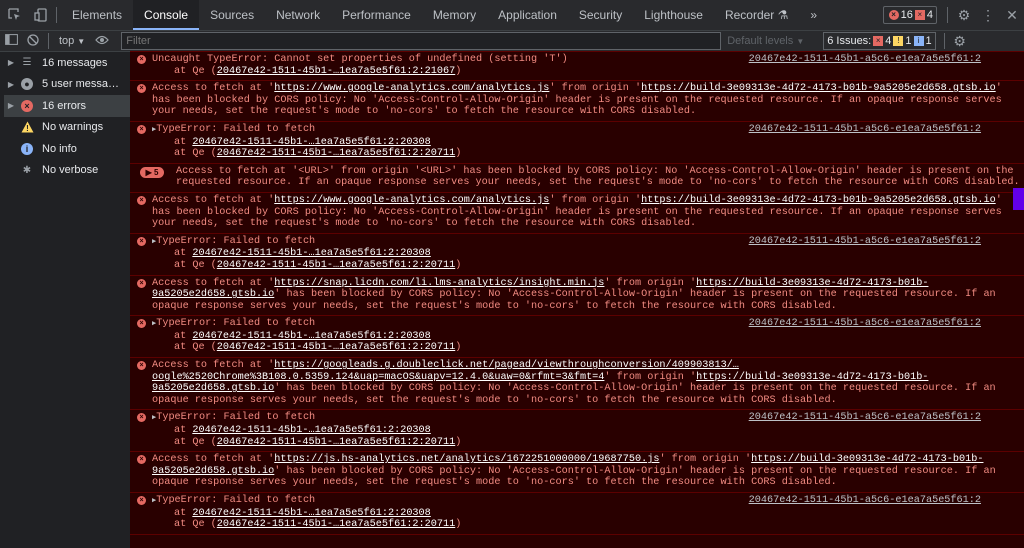  What do you see at coordinates (813, 15) in the screenshot?
I see `more-tabs-button: »` at bounding box center [813, 15].